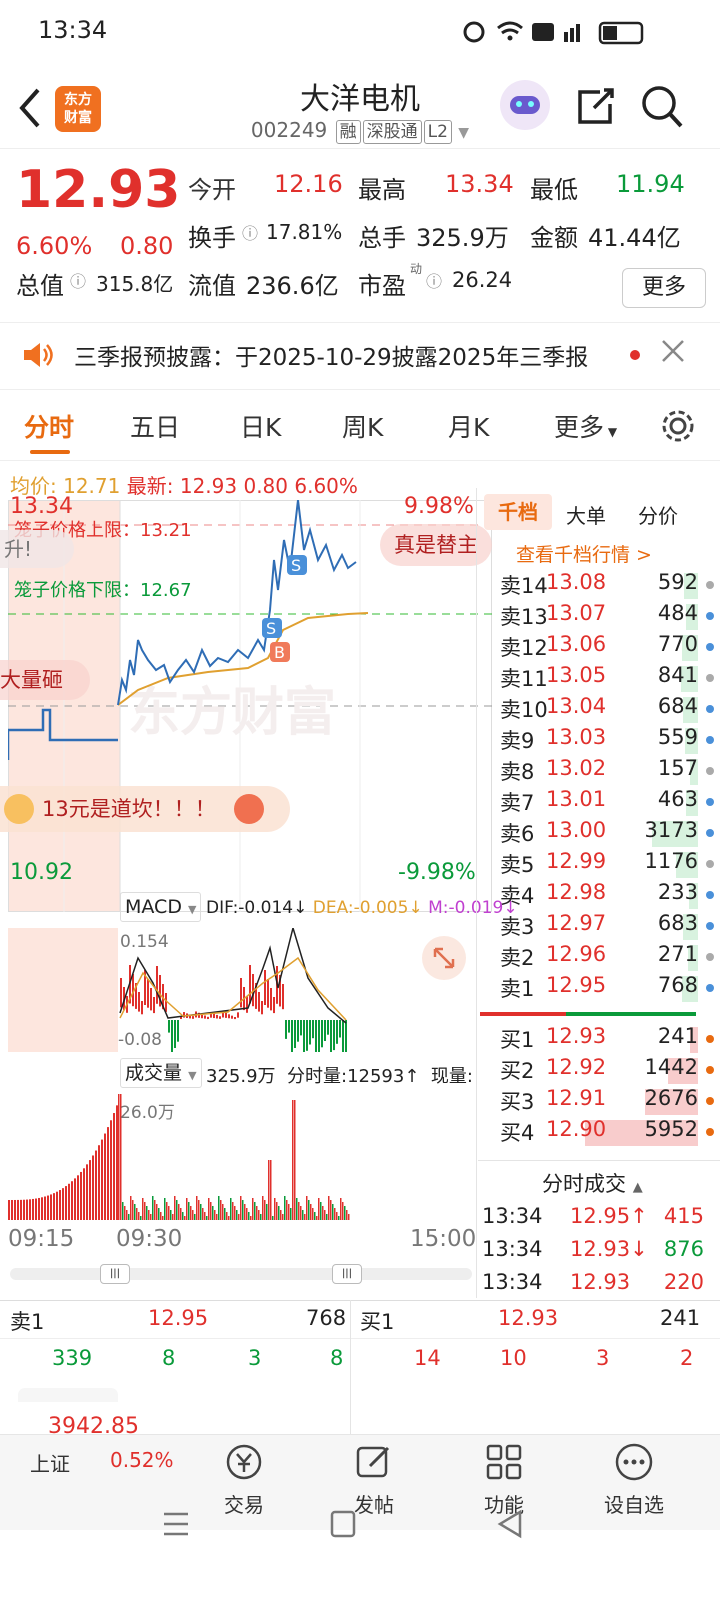 This screenshot has width=720, height=1612. What do you see at coordinates (576, 737) in the screenshot?
I see `ask-price: 13.03` at bounding box center [576, 737].